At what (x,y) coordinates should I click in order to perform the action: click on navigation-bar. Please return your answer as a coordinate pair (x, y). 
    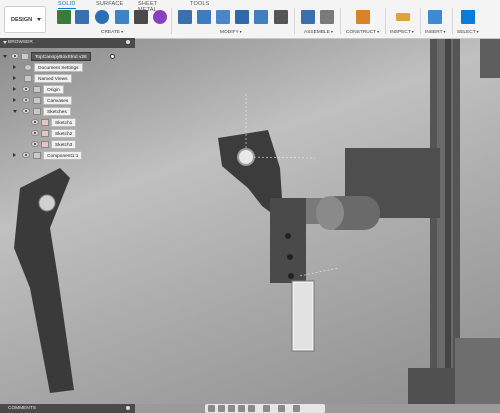
    Looking at the image, I should click on (265, 408).